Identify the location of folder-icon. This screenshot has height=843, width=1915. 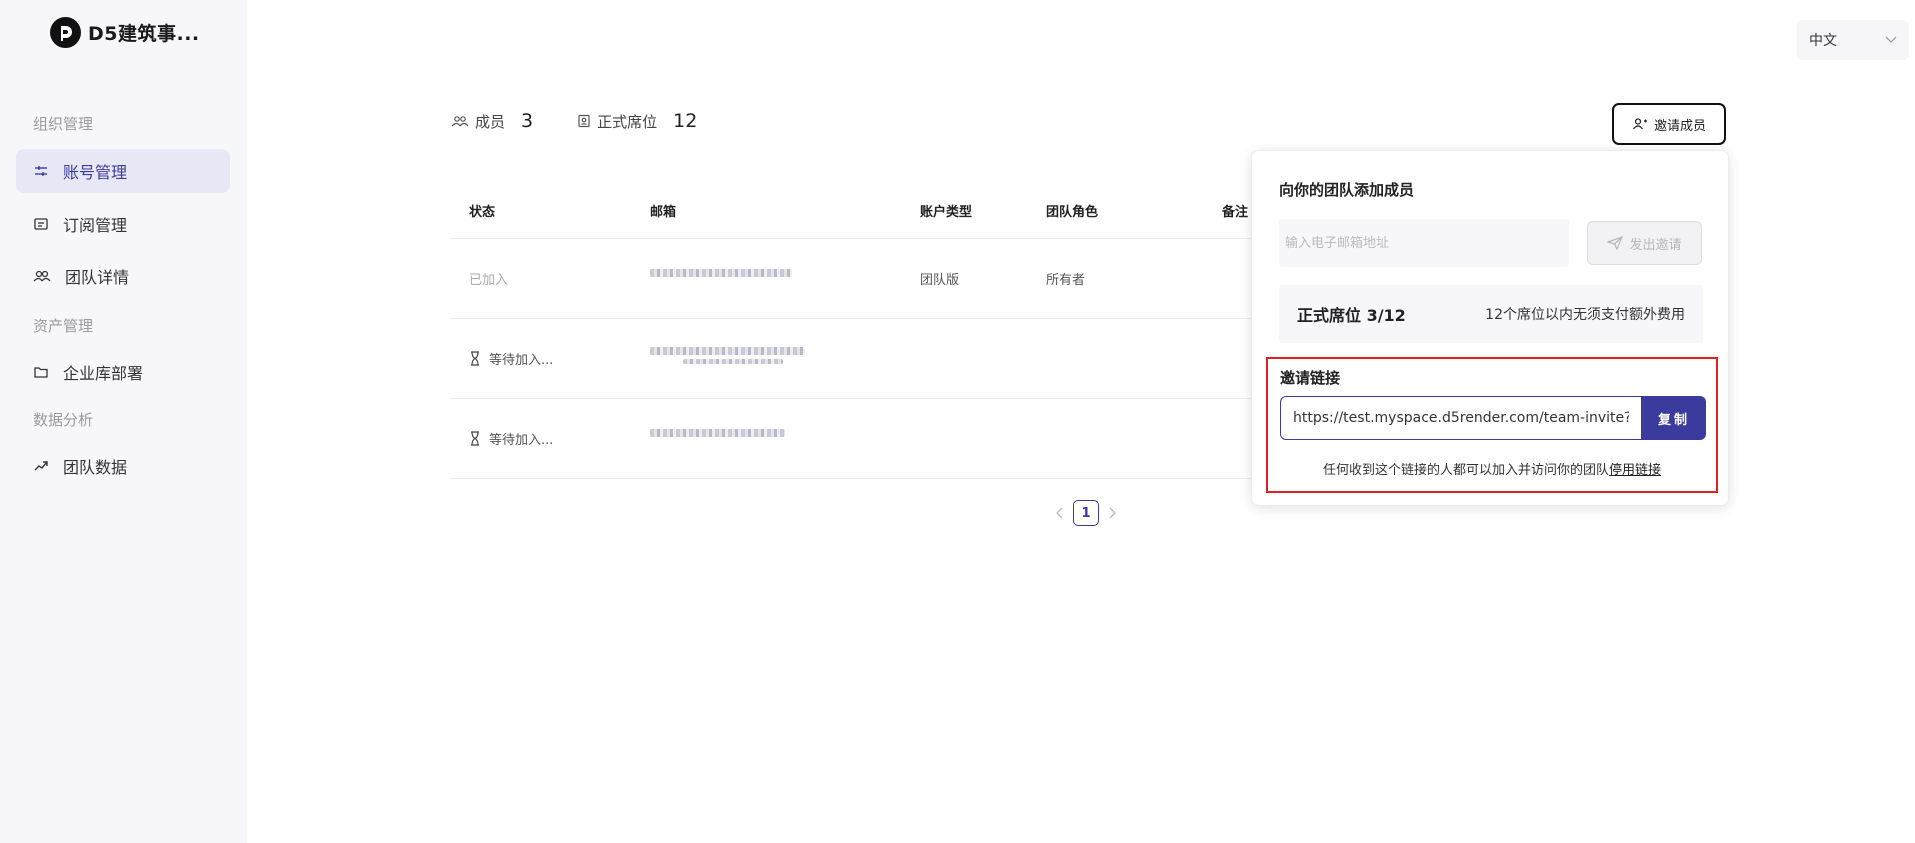
(41, 372).